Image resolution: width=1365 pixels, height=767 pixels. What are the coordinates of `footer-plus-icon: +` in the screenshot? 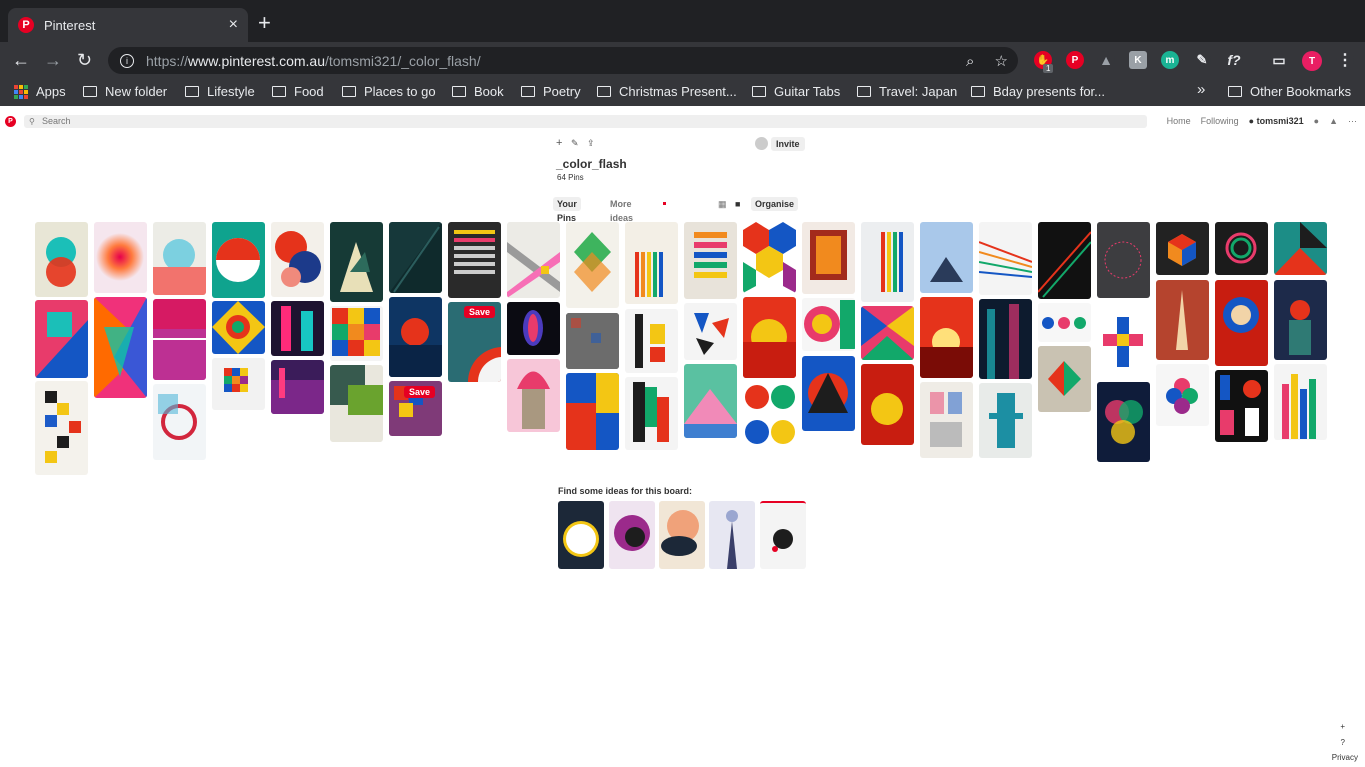 It's located at (1342, 726).